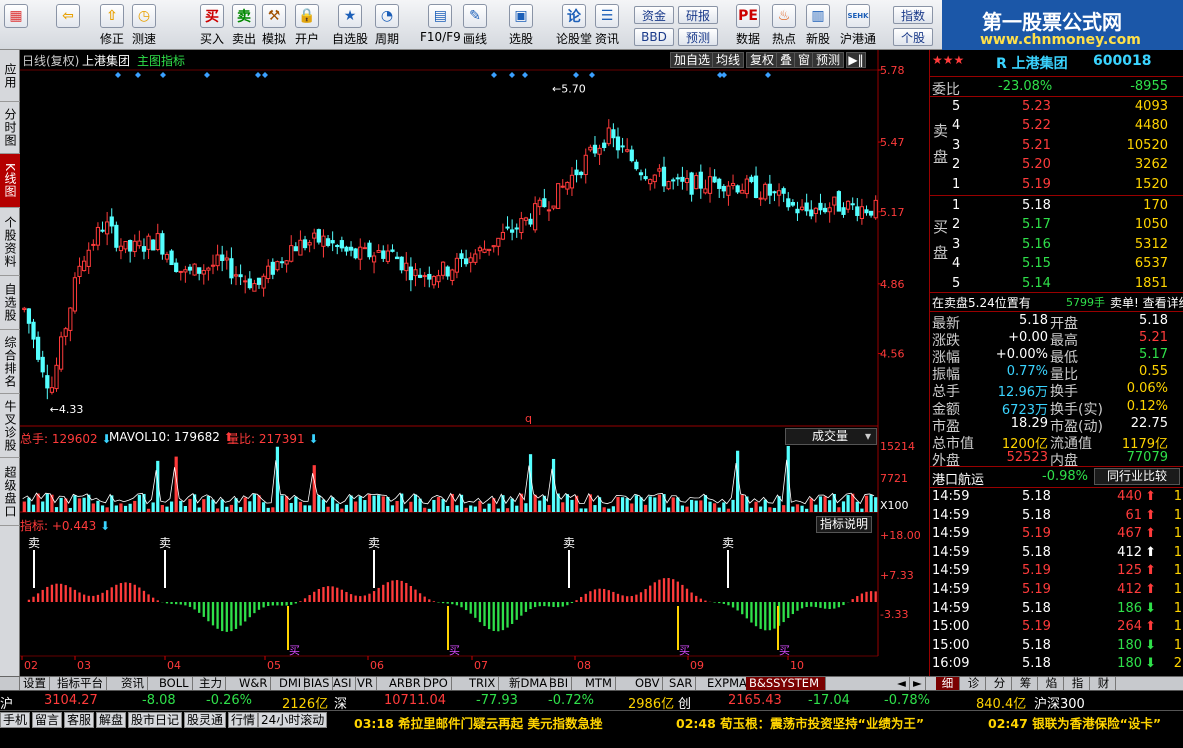  I want to click on indicator-tab-8: ASI, so click(343, 684).